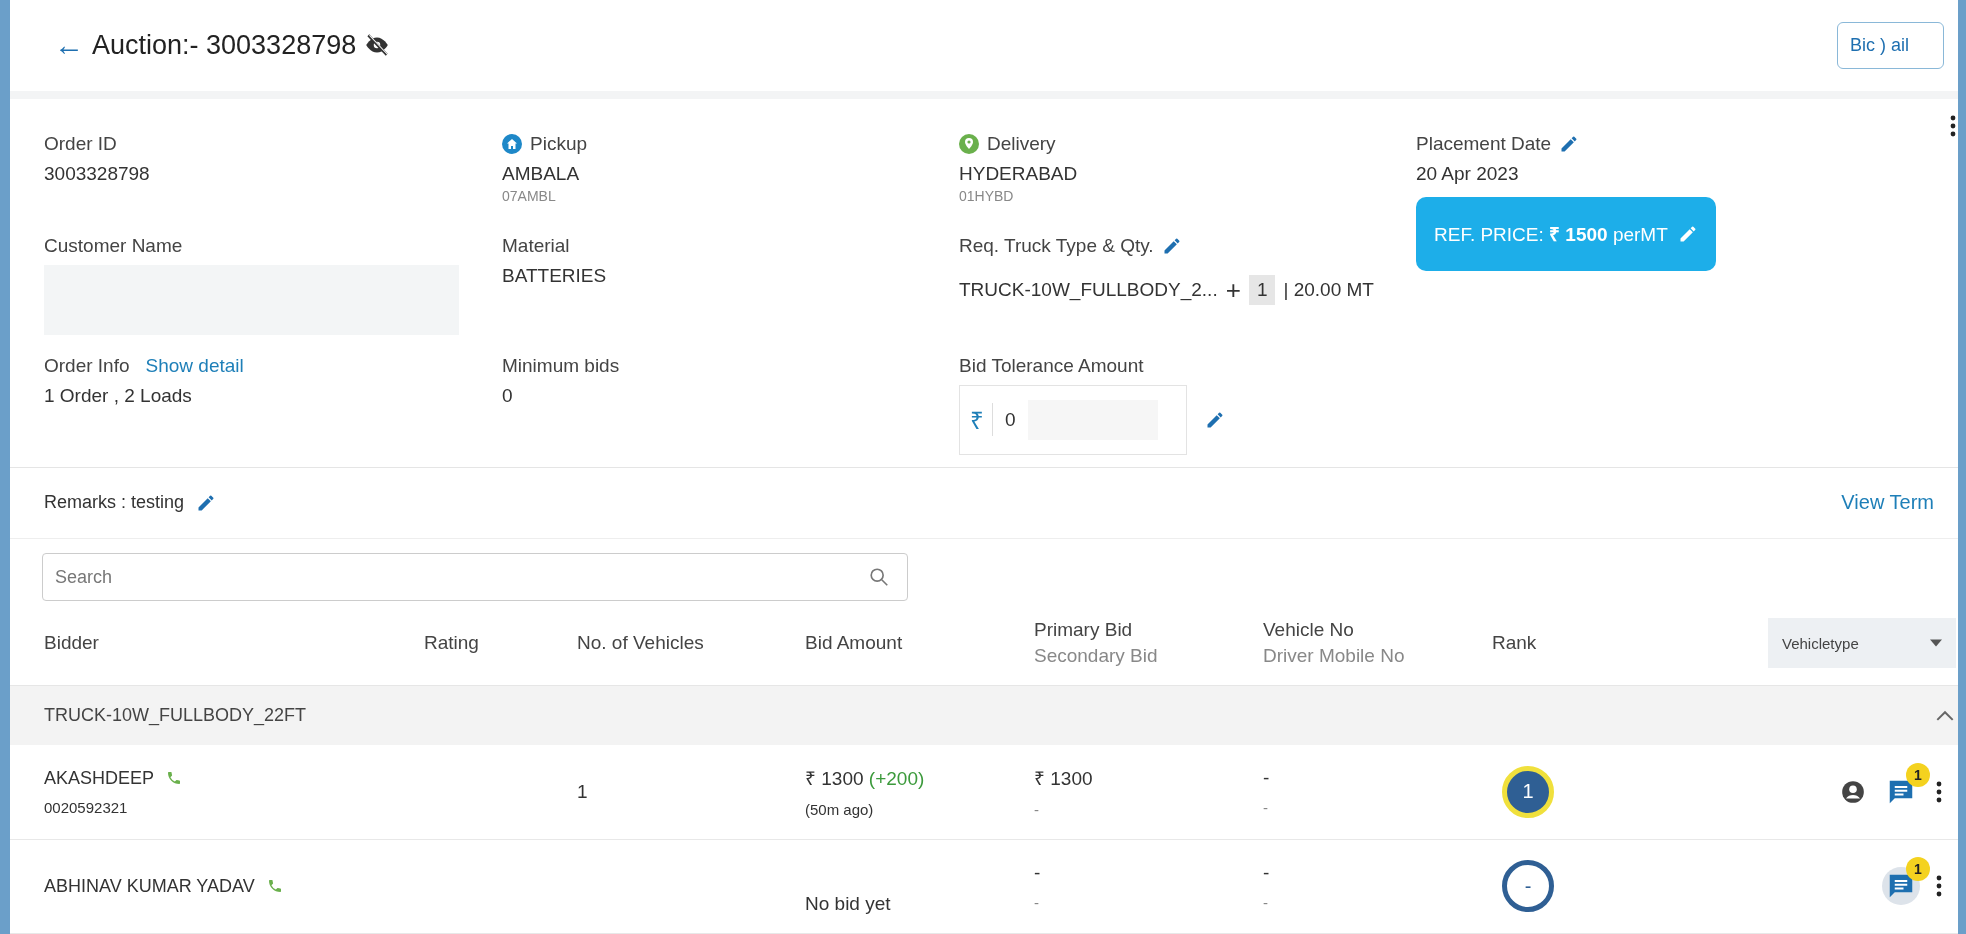 The image size is (1966, 934). Describe the element at coordinates (1051, 365) in the screenshot. I see `field-label: Bid Tolerance Amount` at that location.